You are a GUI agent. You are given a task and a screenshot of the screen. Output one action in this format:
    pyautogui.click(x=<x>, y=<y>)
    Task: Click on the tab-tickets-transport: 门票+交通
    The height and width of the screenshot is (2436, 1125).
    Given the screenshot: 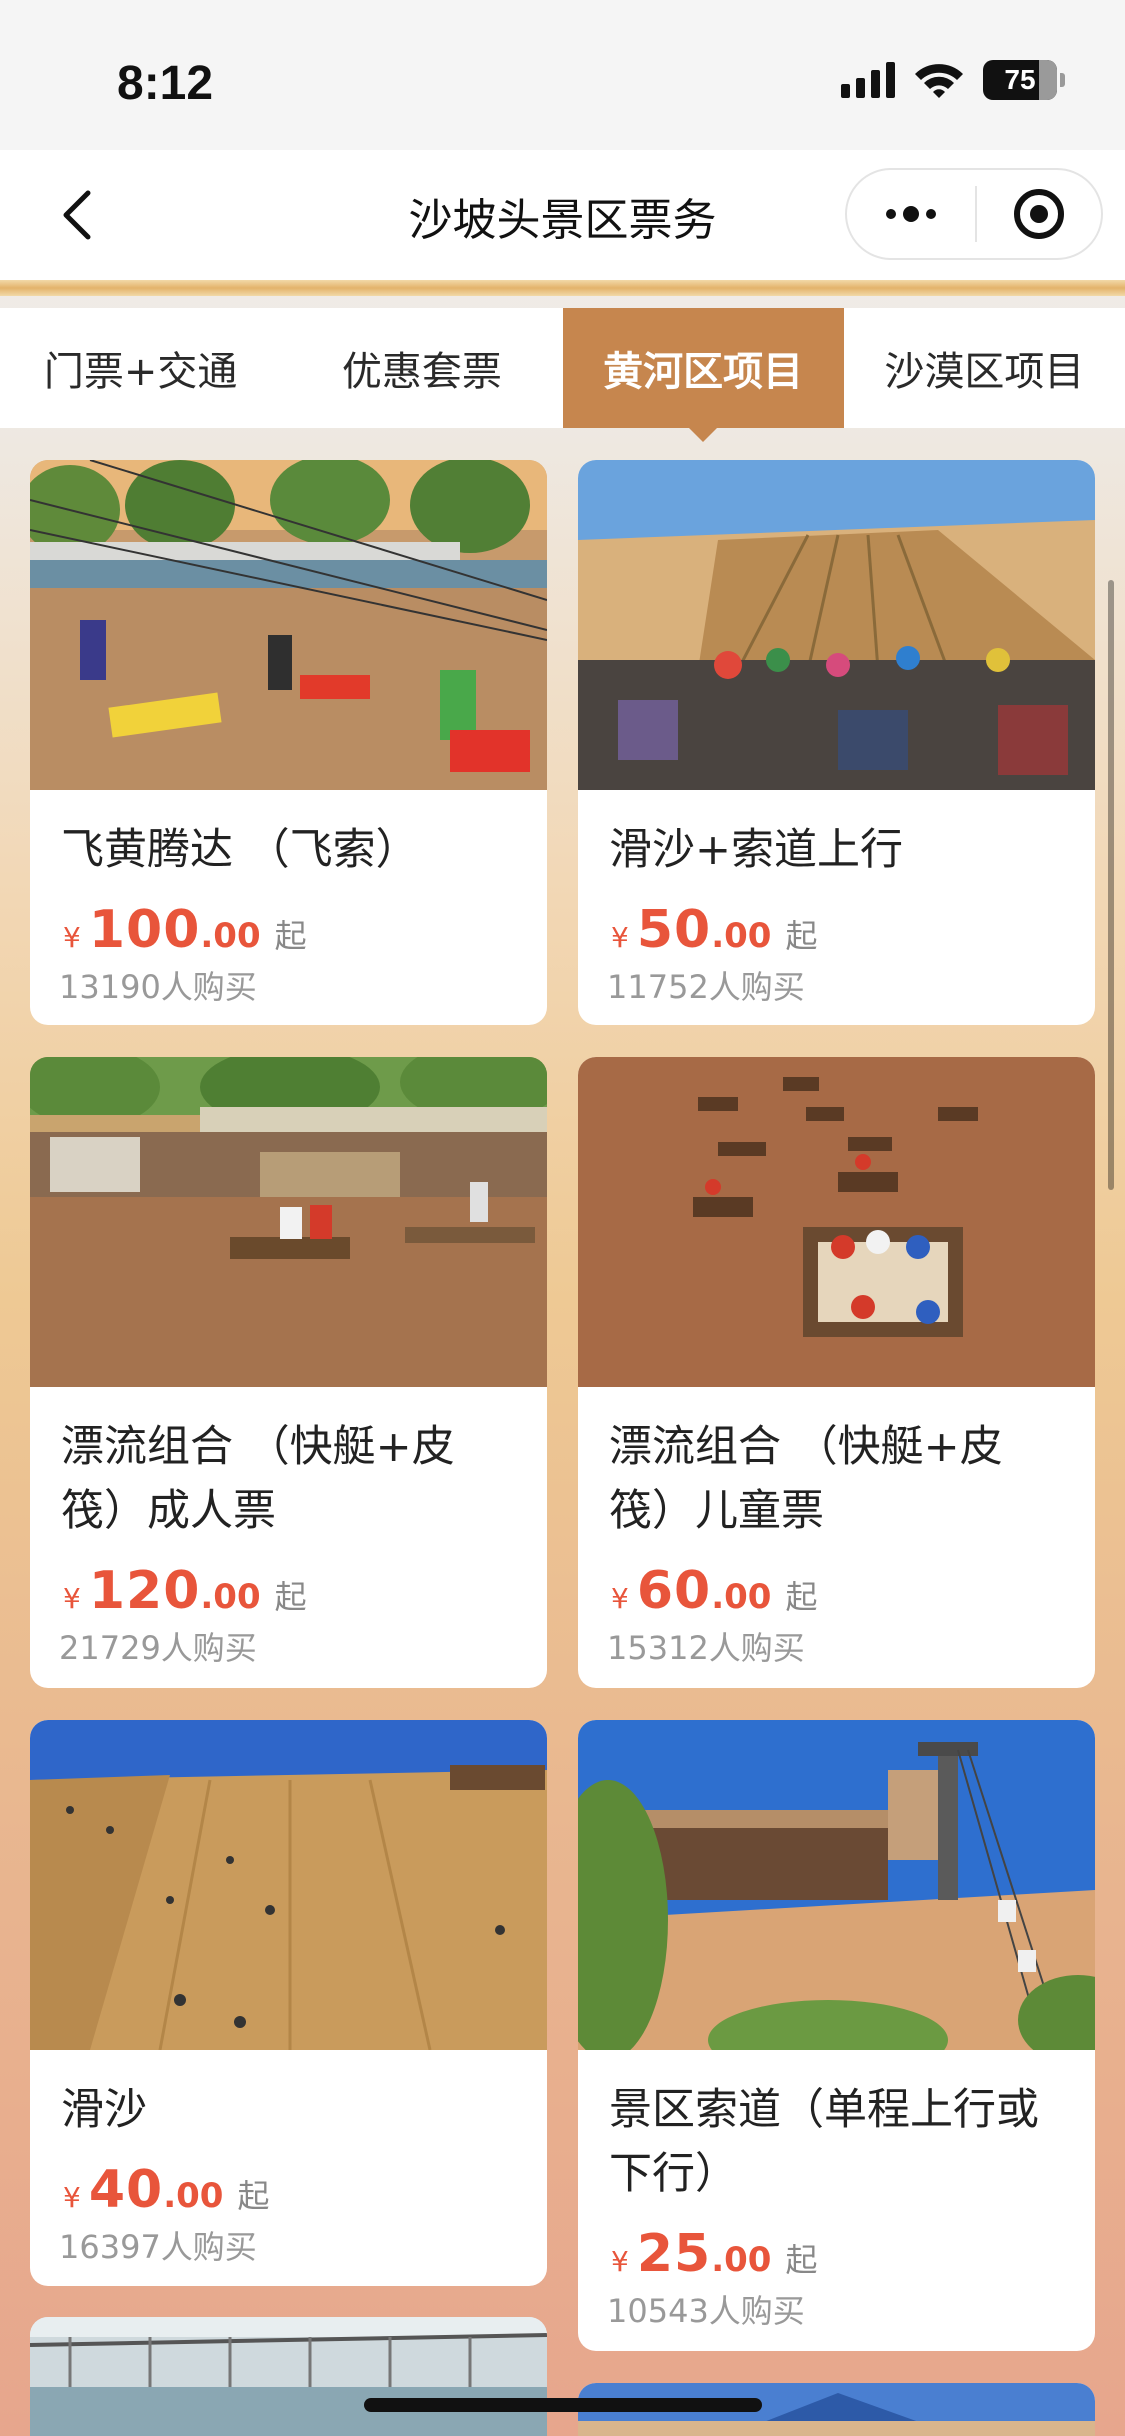 What is the action you would take?
    pyautogui.click(x=140, y=368)
    